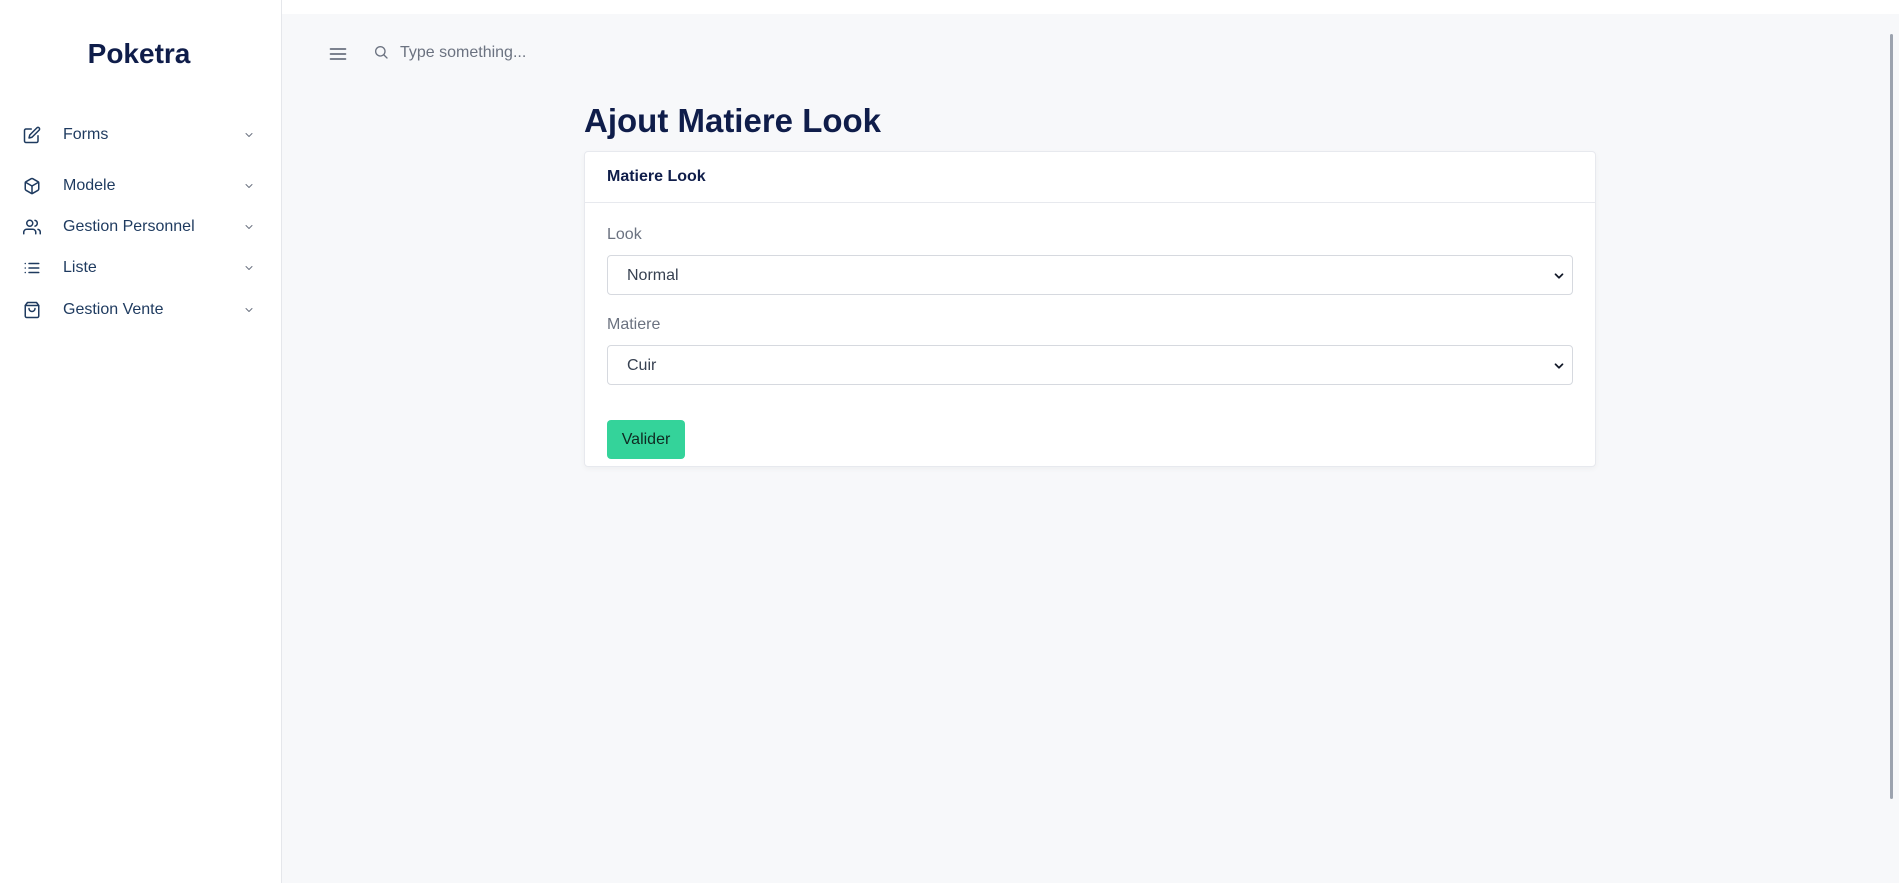 This screenshot has height=883, width=1899. Describe the element at coordinates (32, 135) in the screenshot. I see `edit-icon` at that location.